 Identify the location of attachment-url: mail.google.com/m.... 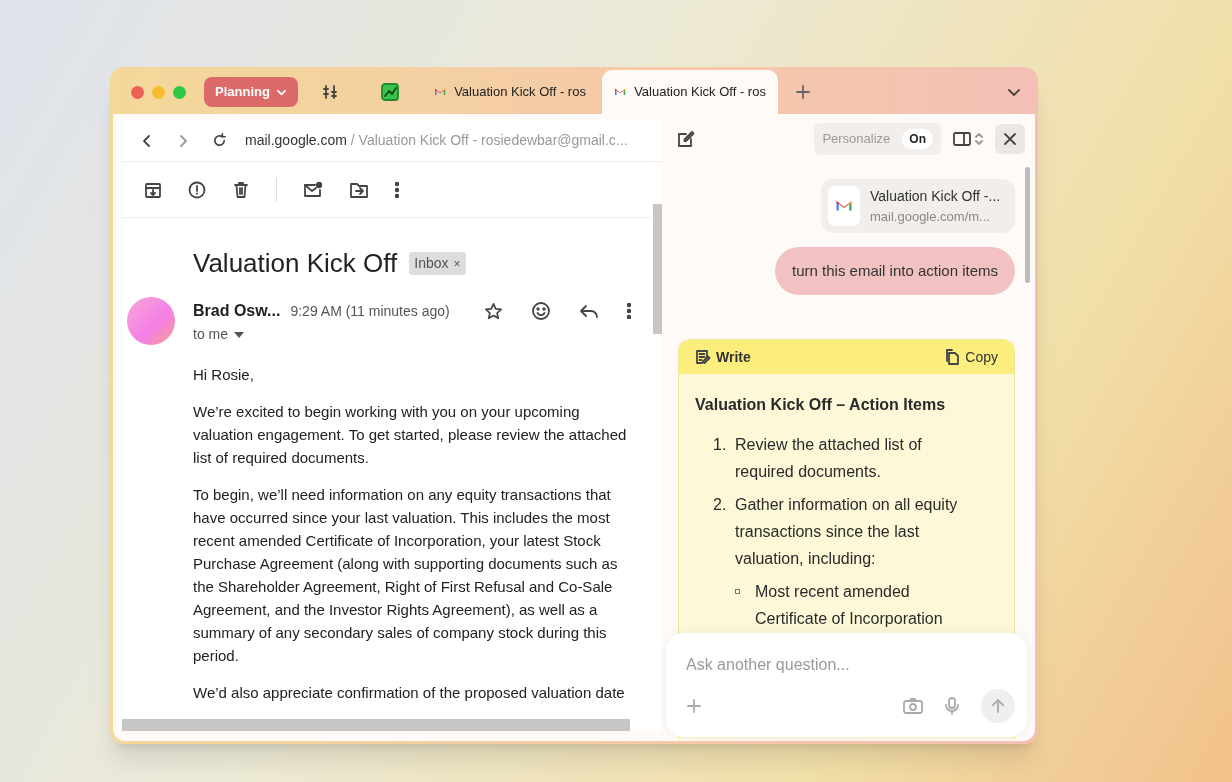
(930, 216).